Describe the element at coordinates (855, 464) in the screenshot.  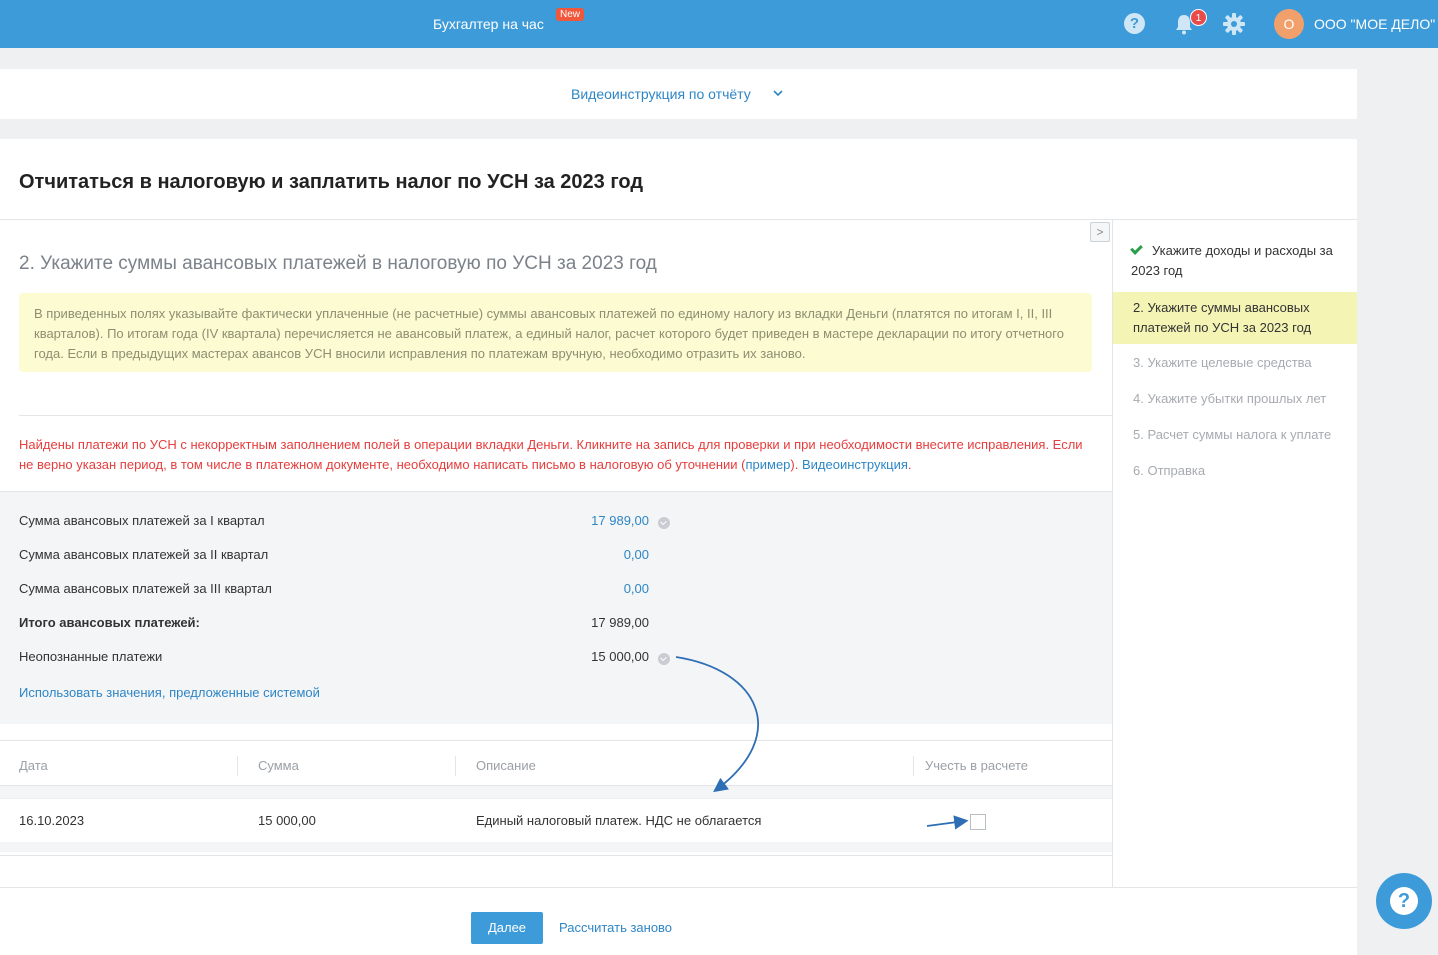
I see `video-instruction-inline-link: Видеоинструкция` at that location.